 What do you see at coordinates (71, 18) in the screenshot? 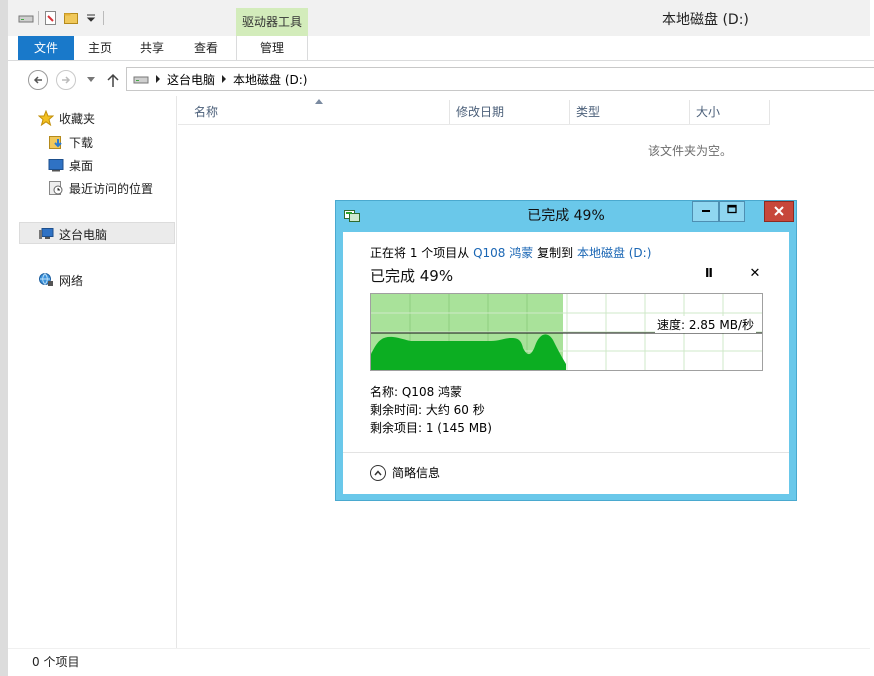
I see `new-folder-icon` at bounding box center [71, 18].